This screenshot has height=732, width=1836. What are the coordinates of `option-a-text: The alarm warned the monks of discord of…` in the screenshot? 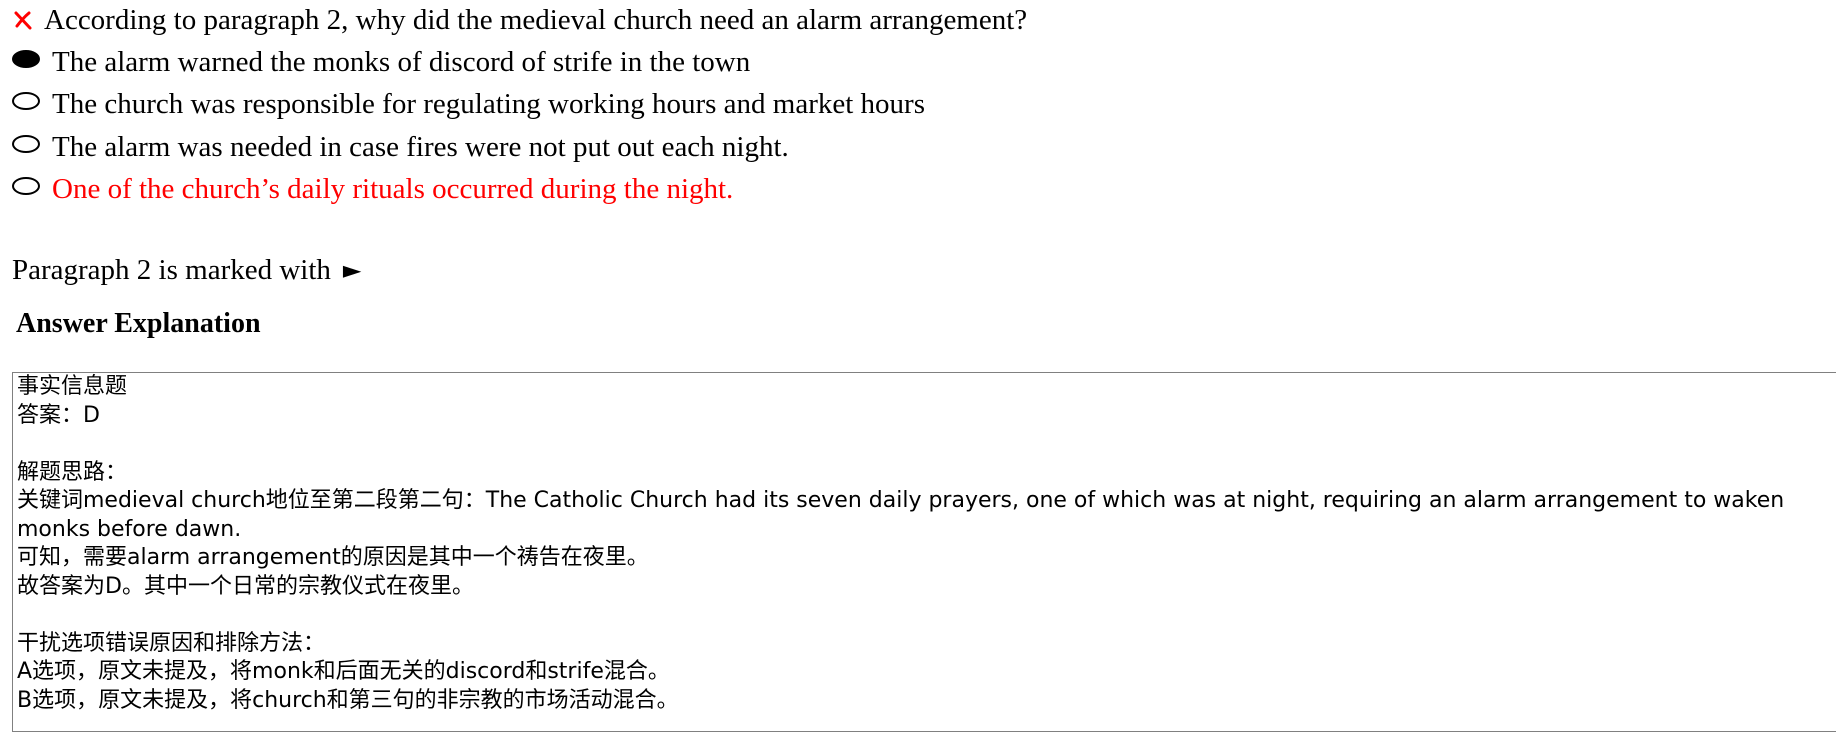 It's located at (401, 61).